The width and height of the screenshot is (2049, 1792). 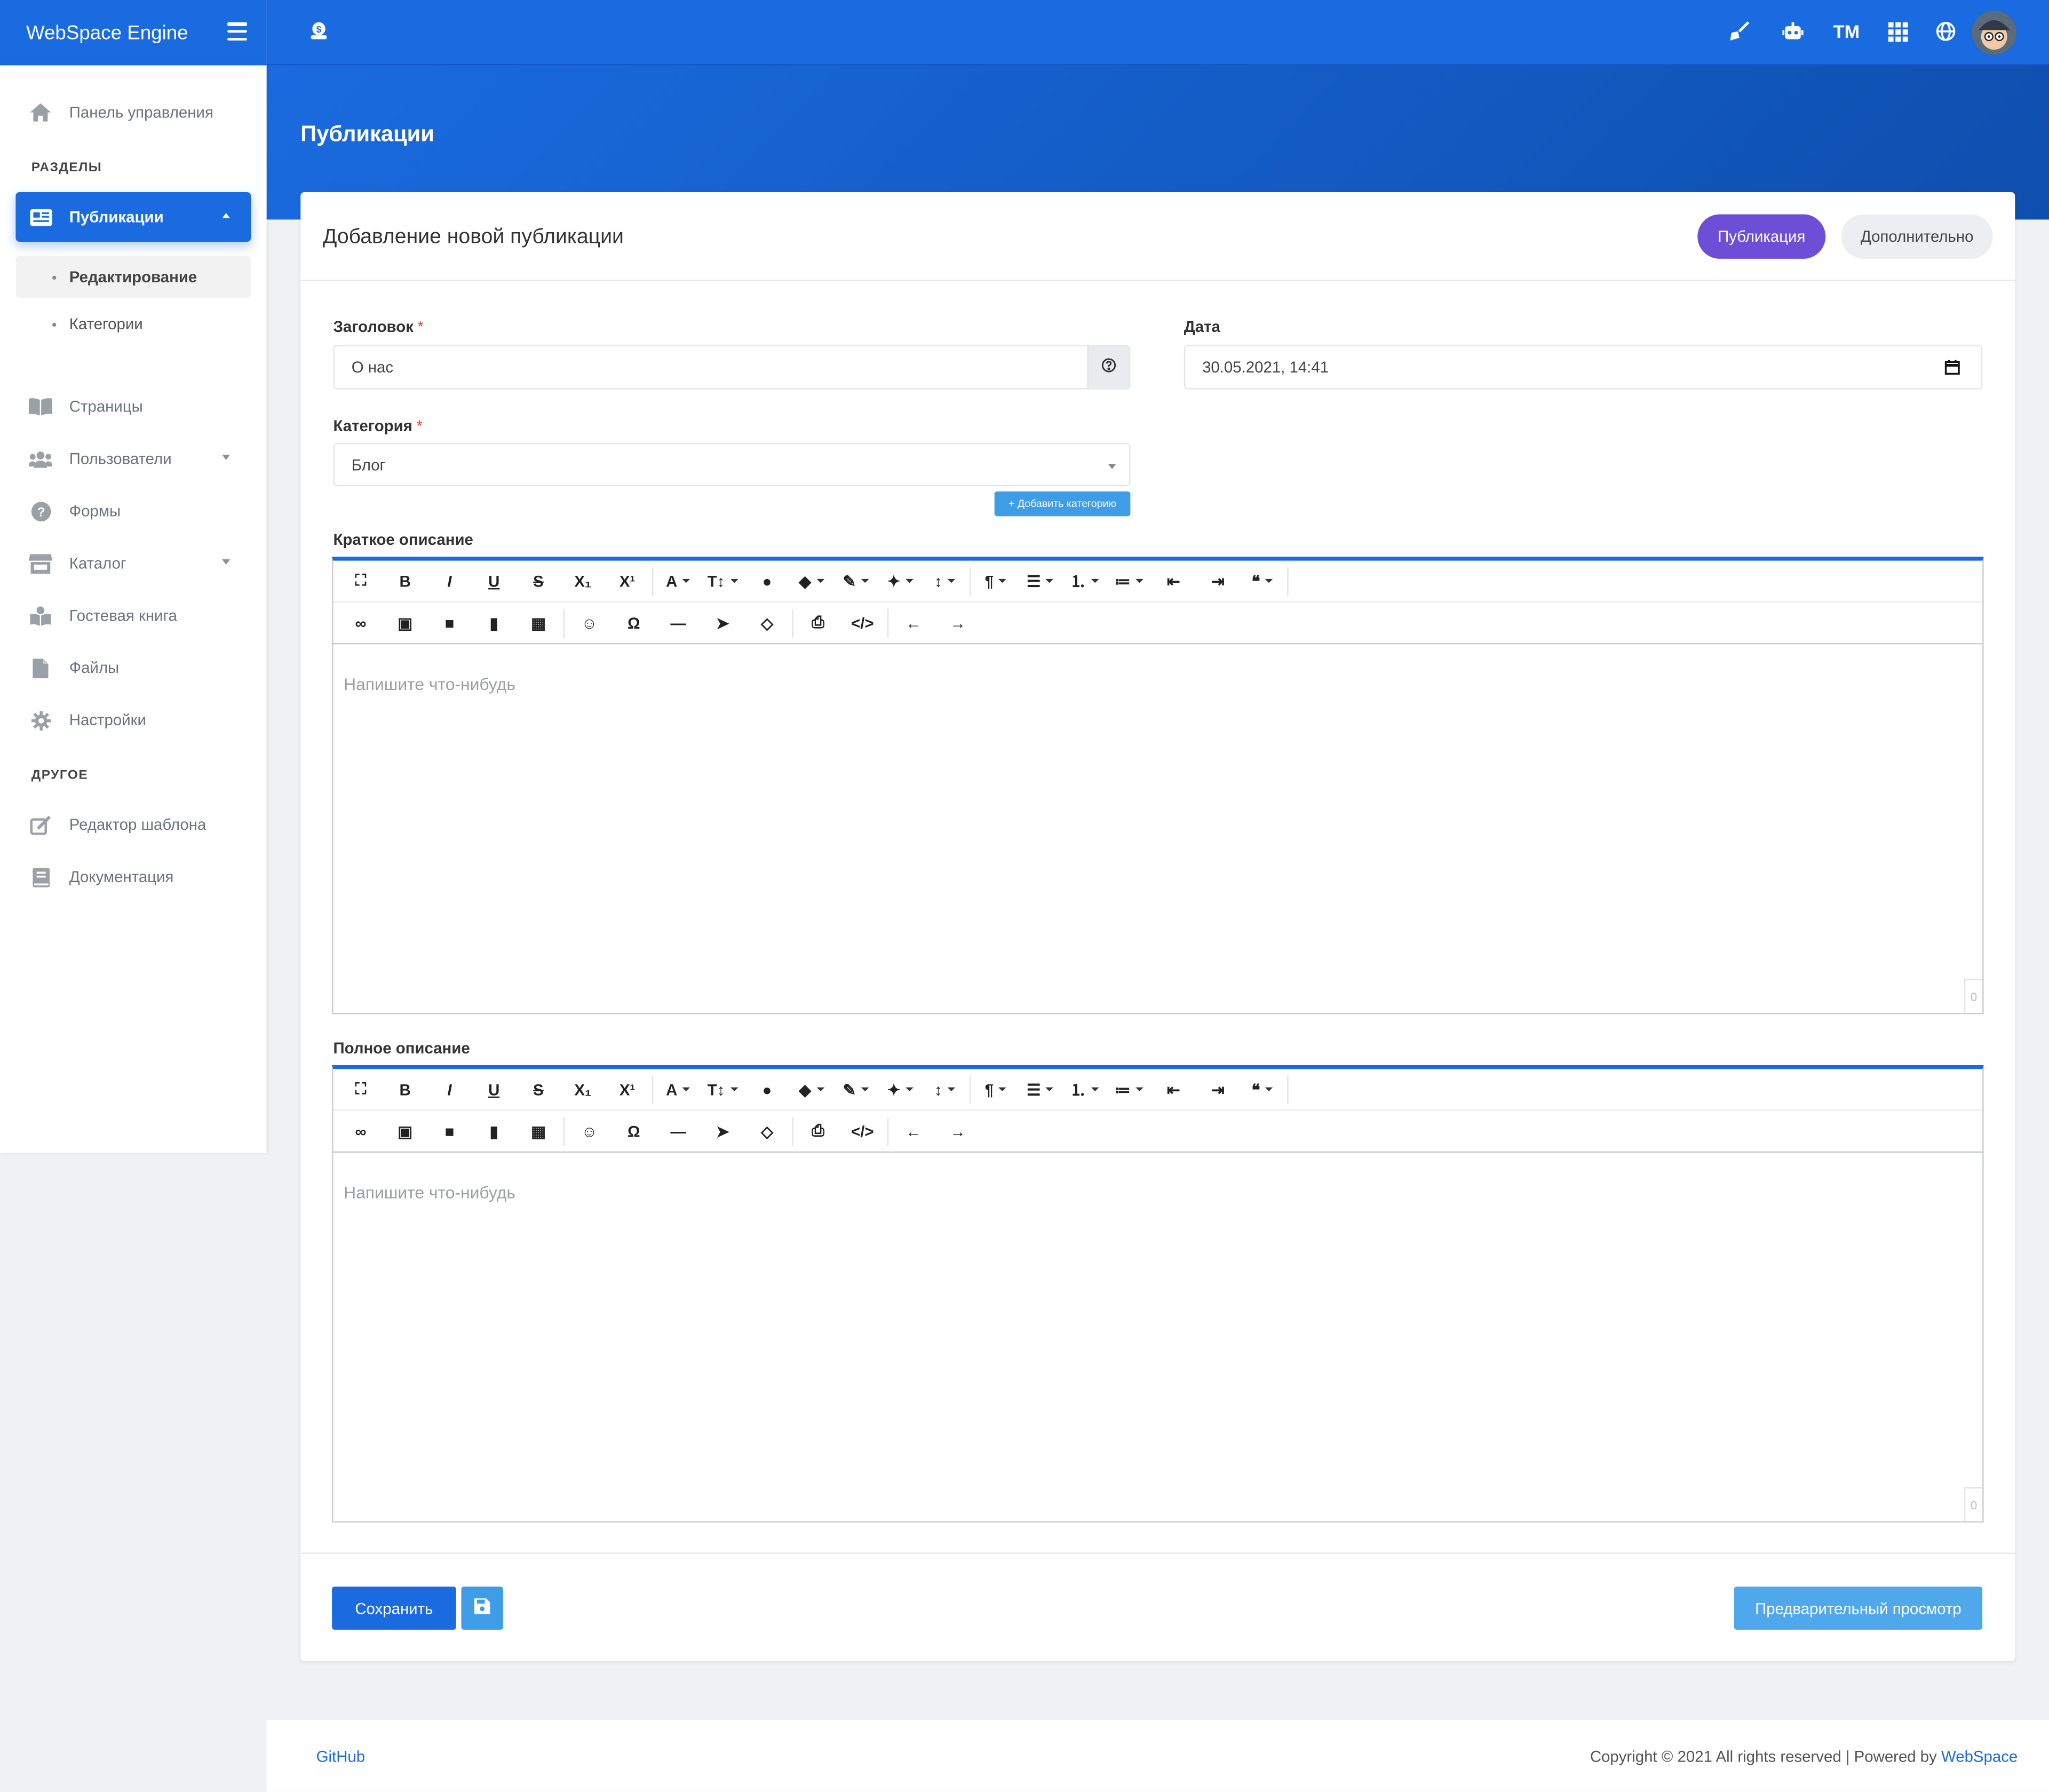 What do you see at coordinates (732, 367) in the screenshot?
I see `title-input: О нас` at bounding box center [732, 367].